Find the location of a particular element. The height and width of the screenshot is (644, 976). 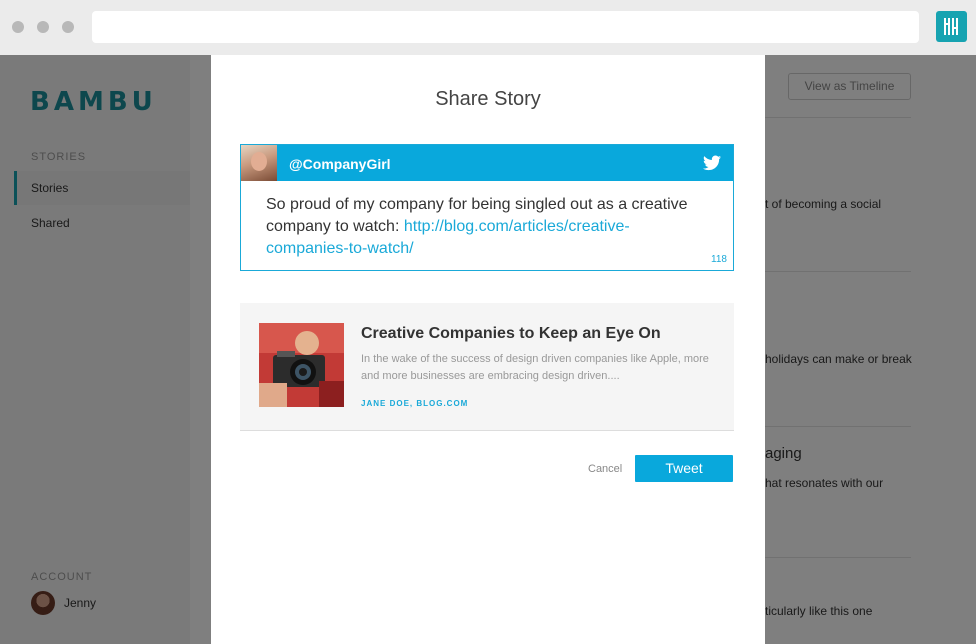

modal-title: Share Story is located at coordinates (488, 99).